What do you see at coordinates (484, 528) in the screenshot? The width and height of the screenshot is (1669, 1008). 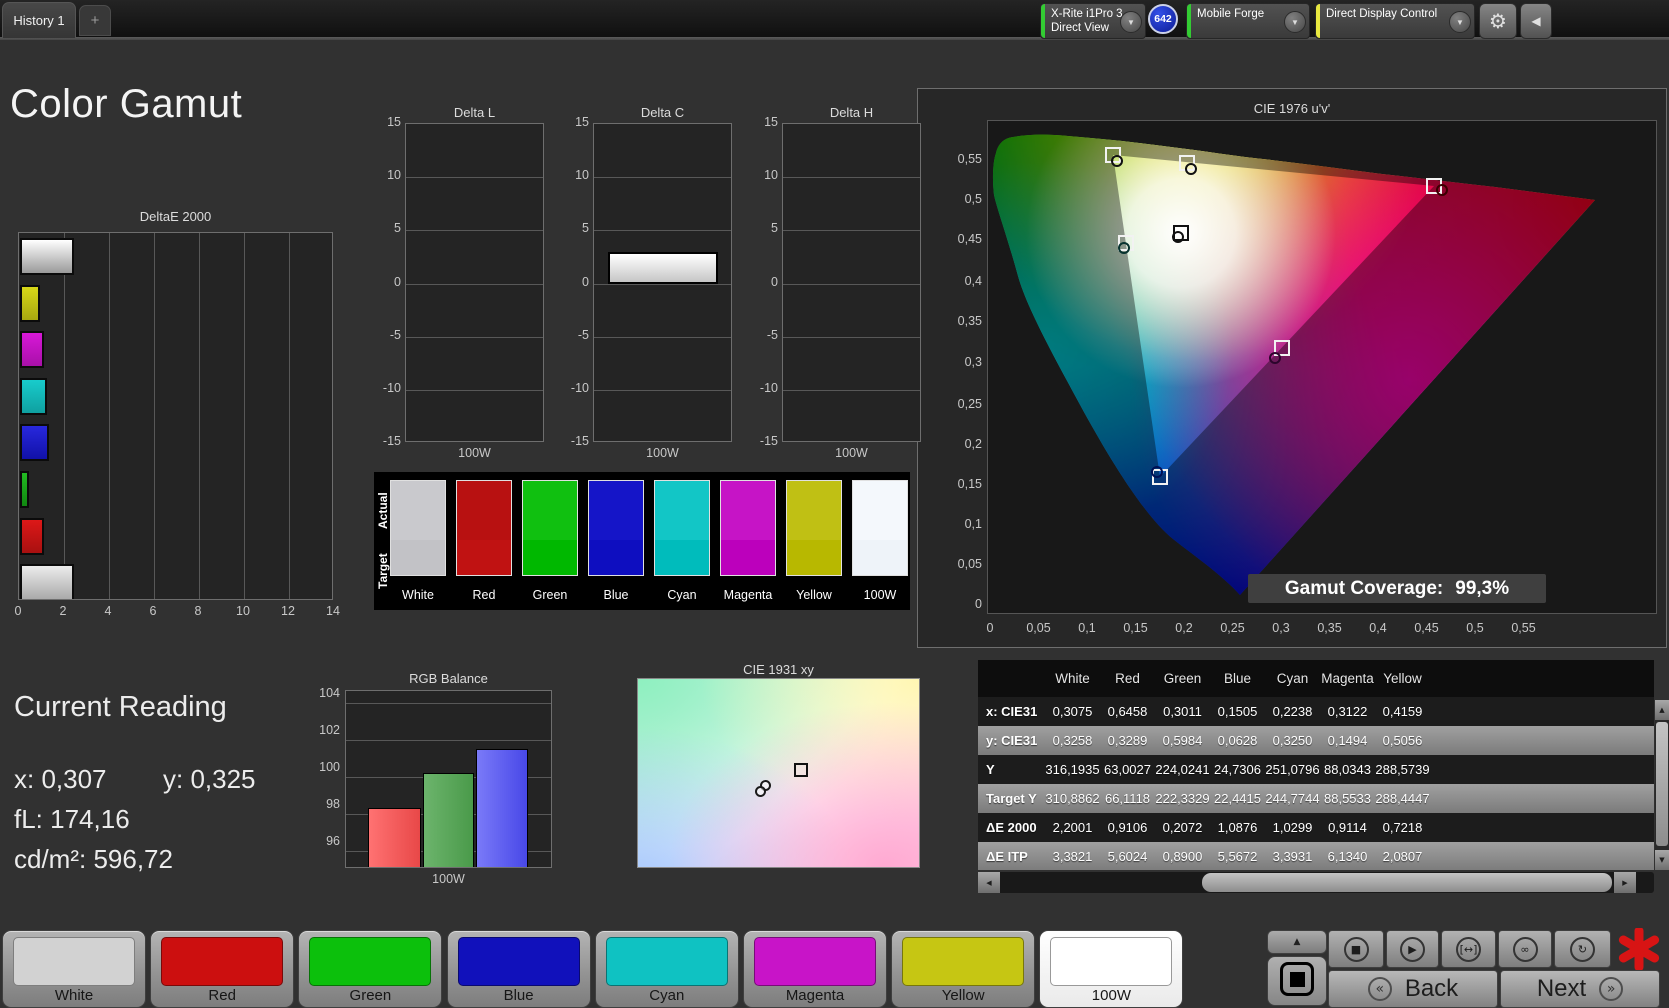 I see `swatch-column-red` at bounding box center [484, 528].